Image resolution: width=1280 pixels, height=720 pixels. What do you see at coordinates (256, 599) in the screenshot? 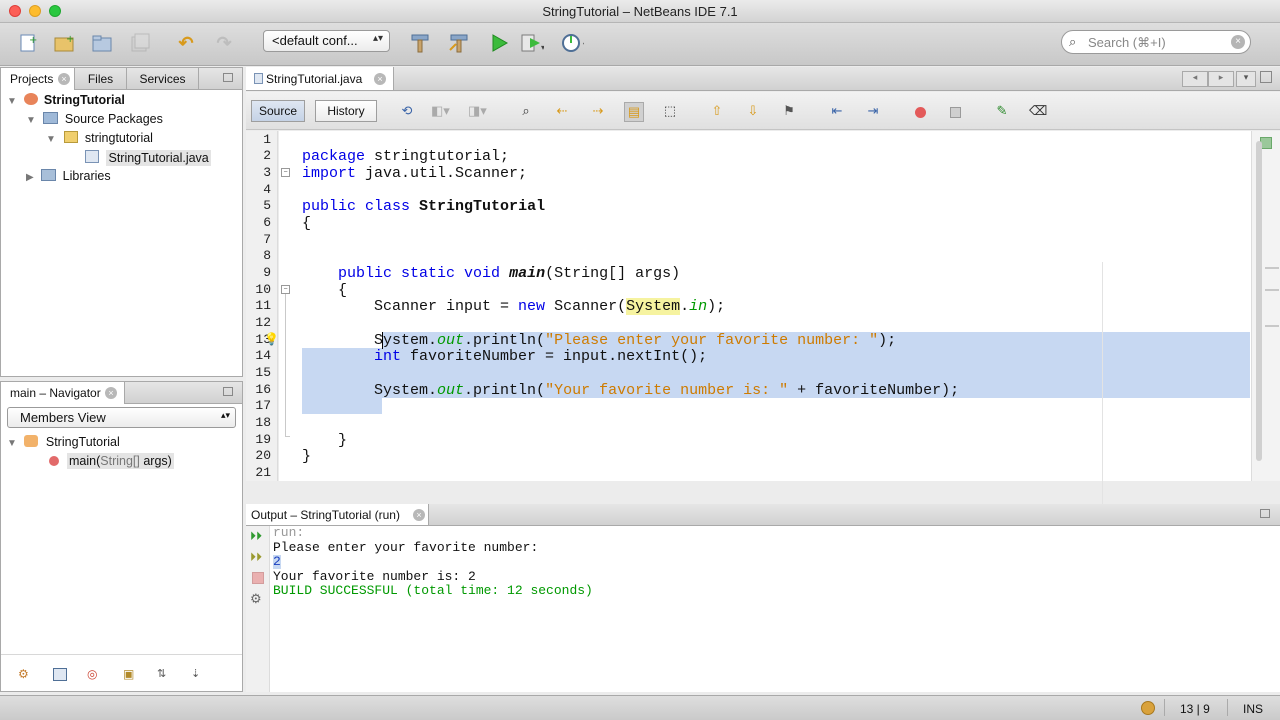
I see `output-settings-icon: ⚙` at bounding box center [256, 599].